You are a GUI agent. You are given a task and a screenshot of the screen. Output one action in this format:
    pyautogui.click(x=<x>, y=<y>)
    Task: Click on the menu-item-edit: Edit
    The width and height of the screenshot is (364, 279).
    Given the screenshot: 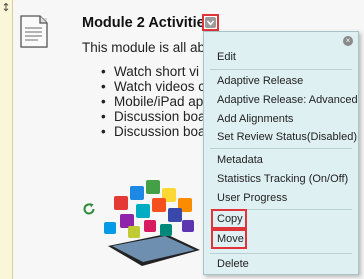 What is the action you would take?
    pyautogui.click(x=226, y=57)
    